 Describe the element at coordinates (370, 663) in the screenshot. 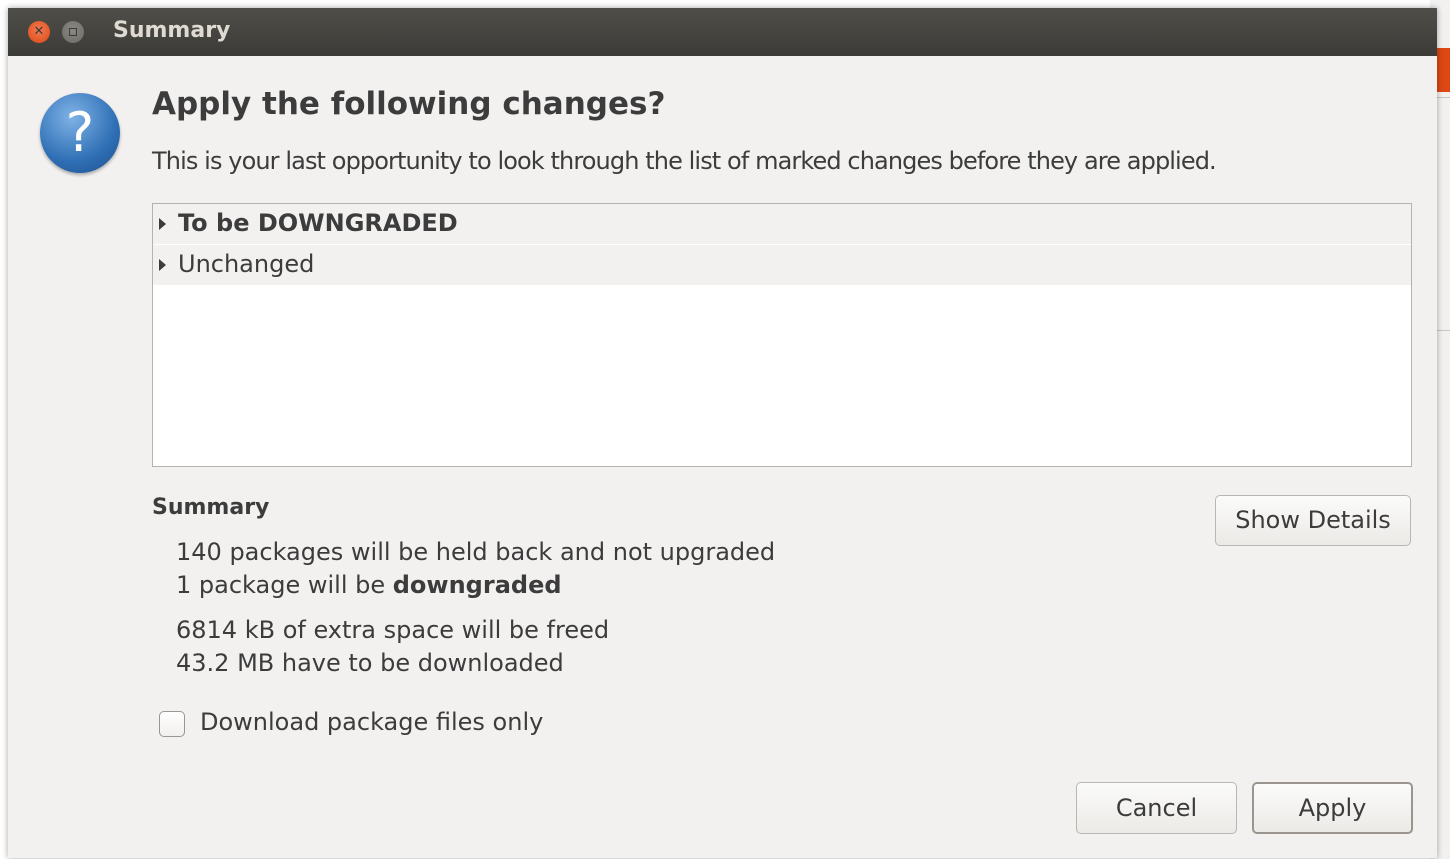

I see `summary-download-size: 43.2 MB have to be downloaded` at that location.